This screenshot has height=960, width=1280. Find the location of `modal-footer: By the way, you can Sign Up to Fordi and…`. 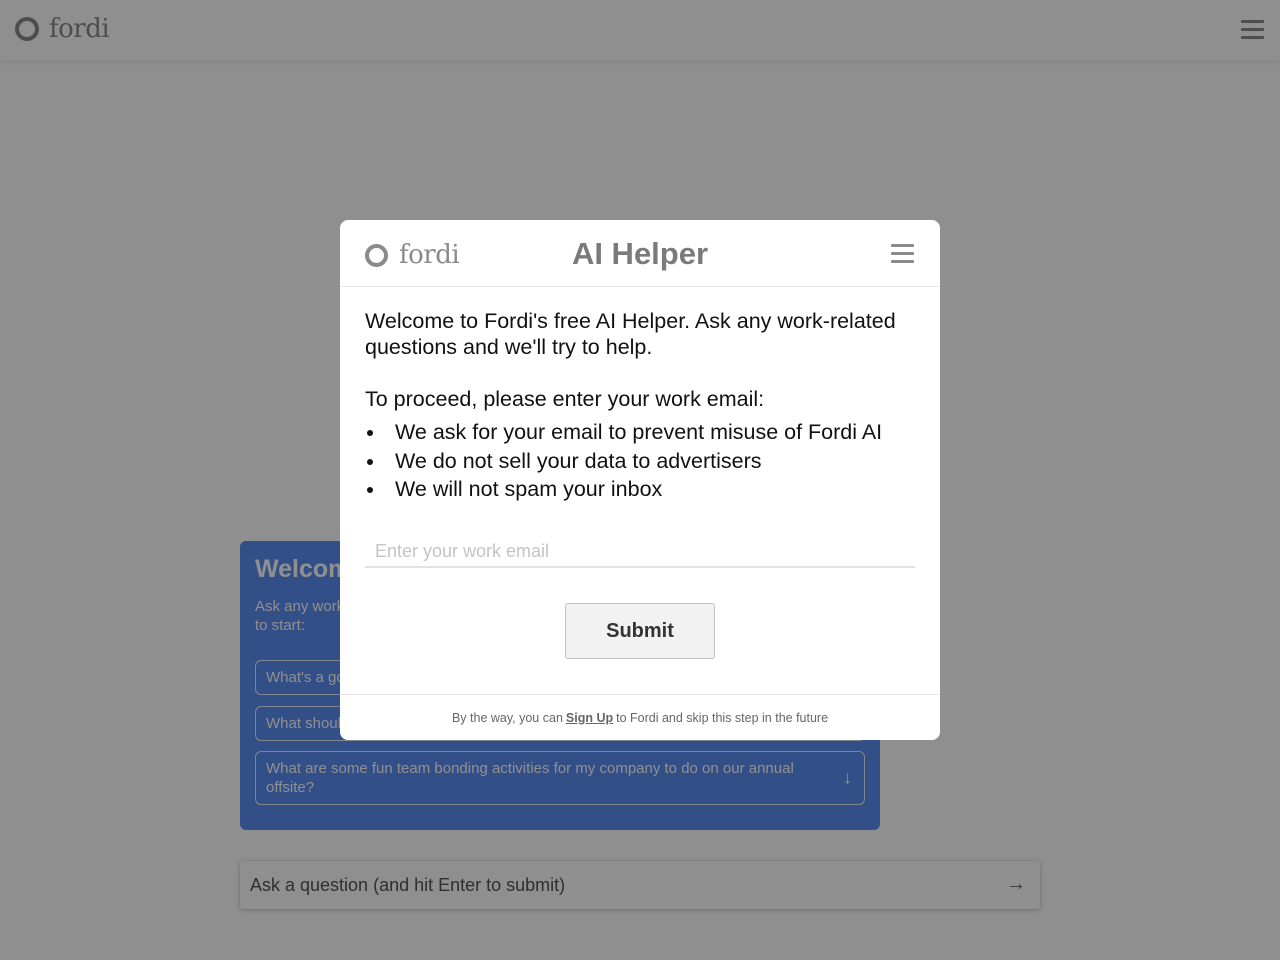

modal-footer: By the way, you can Sign Up to Fordi and… is located at coordinates (640, 717).